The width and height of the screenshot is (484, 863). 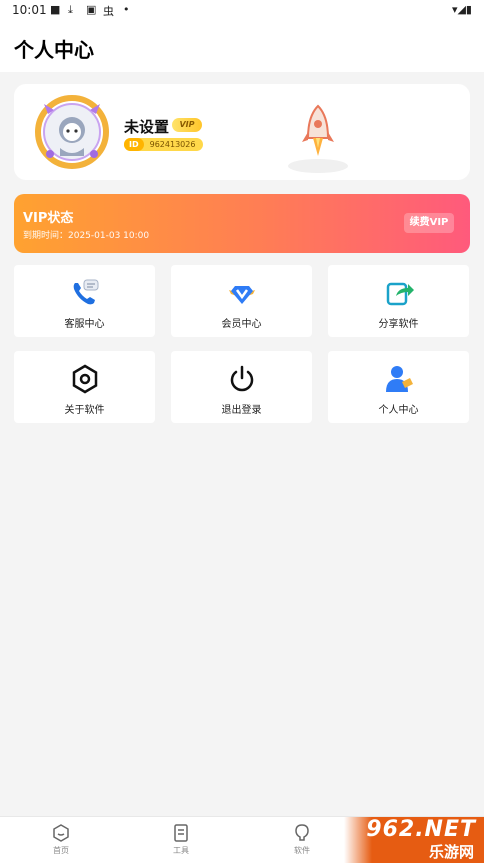 I want to click on avatar-laurel-icon, so click(x=72, y=132).